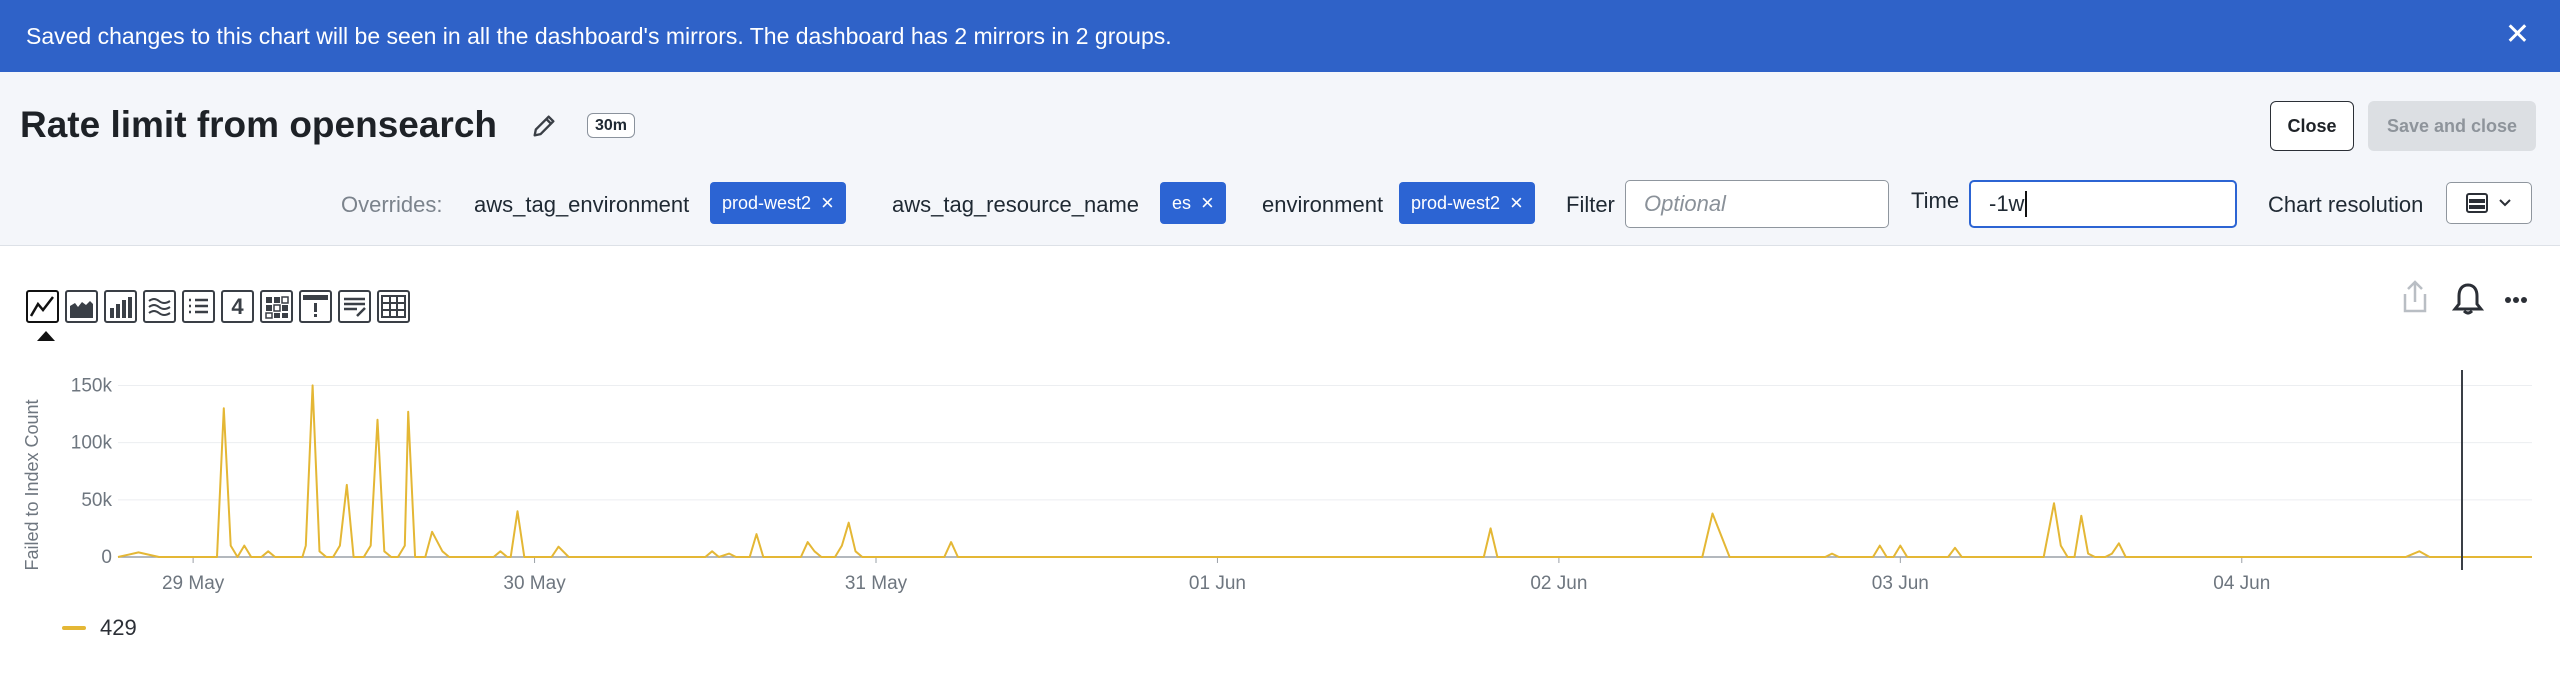 The width and height of the screenshot is (2560, 675). Describe the element at coordinates (237, 306) in the screenshot. I see `single-value-icon: 4` at that location.